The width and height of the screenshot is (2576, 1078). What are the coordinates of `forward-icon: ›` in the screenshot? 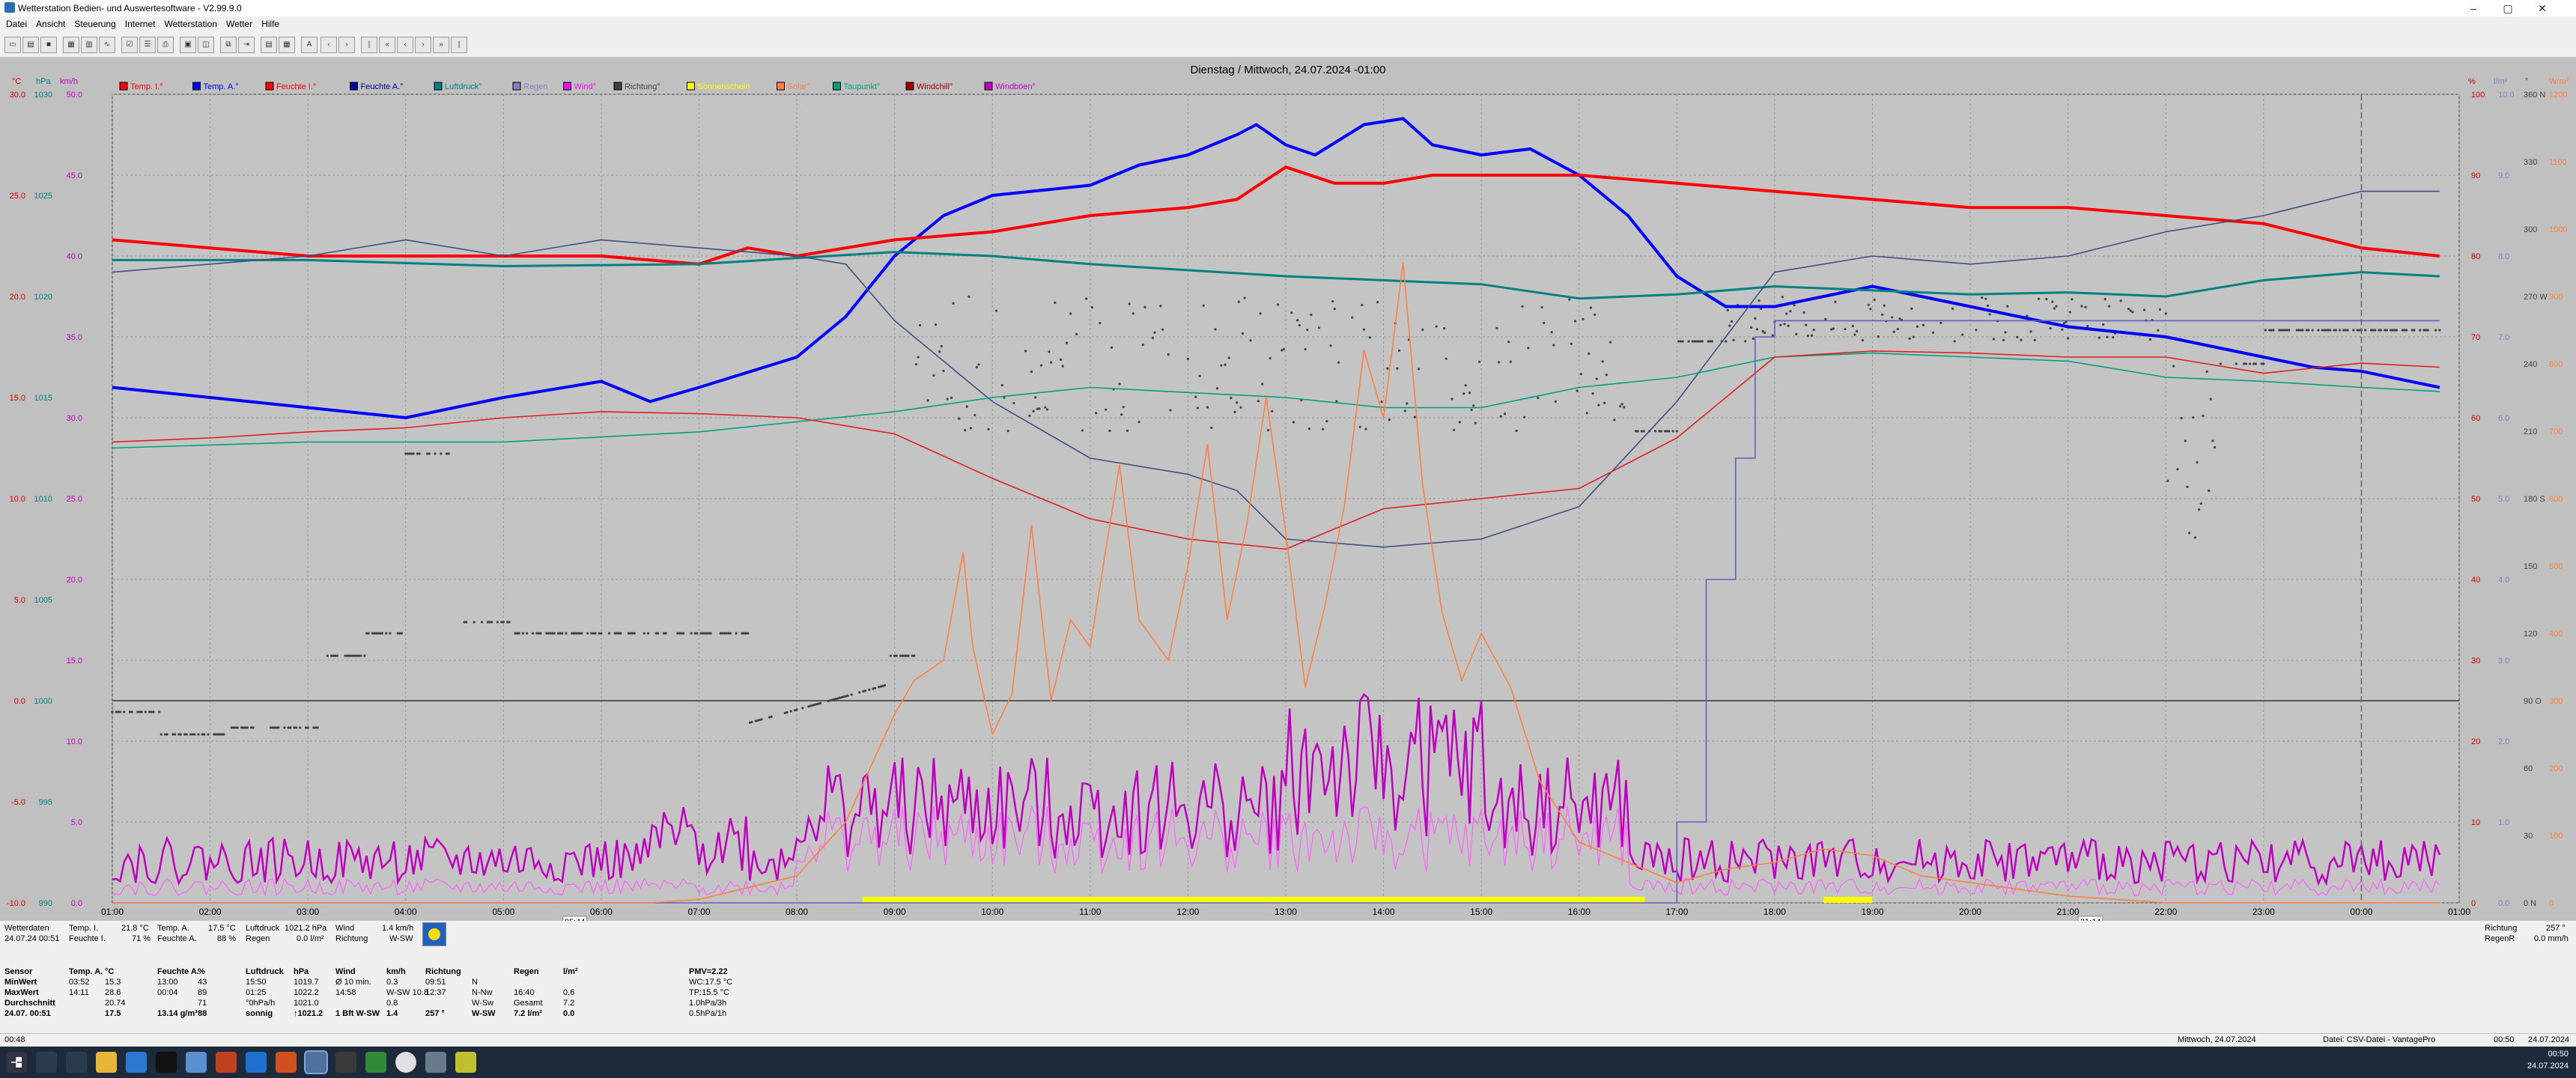 It's located at (423, 45).